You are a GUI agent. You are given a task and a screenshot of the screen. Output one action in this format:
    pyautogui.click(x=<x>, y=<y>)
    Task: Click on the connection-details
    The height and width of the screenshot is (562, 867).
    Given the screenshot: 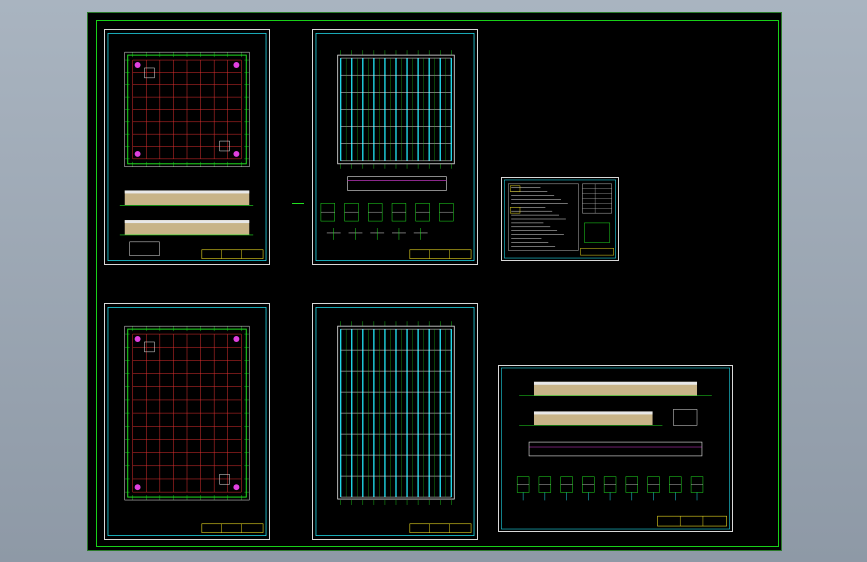 What is the action you would take?
    pyautogui.click(x=387, y=221)
    